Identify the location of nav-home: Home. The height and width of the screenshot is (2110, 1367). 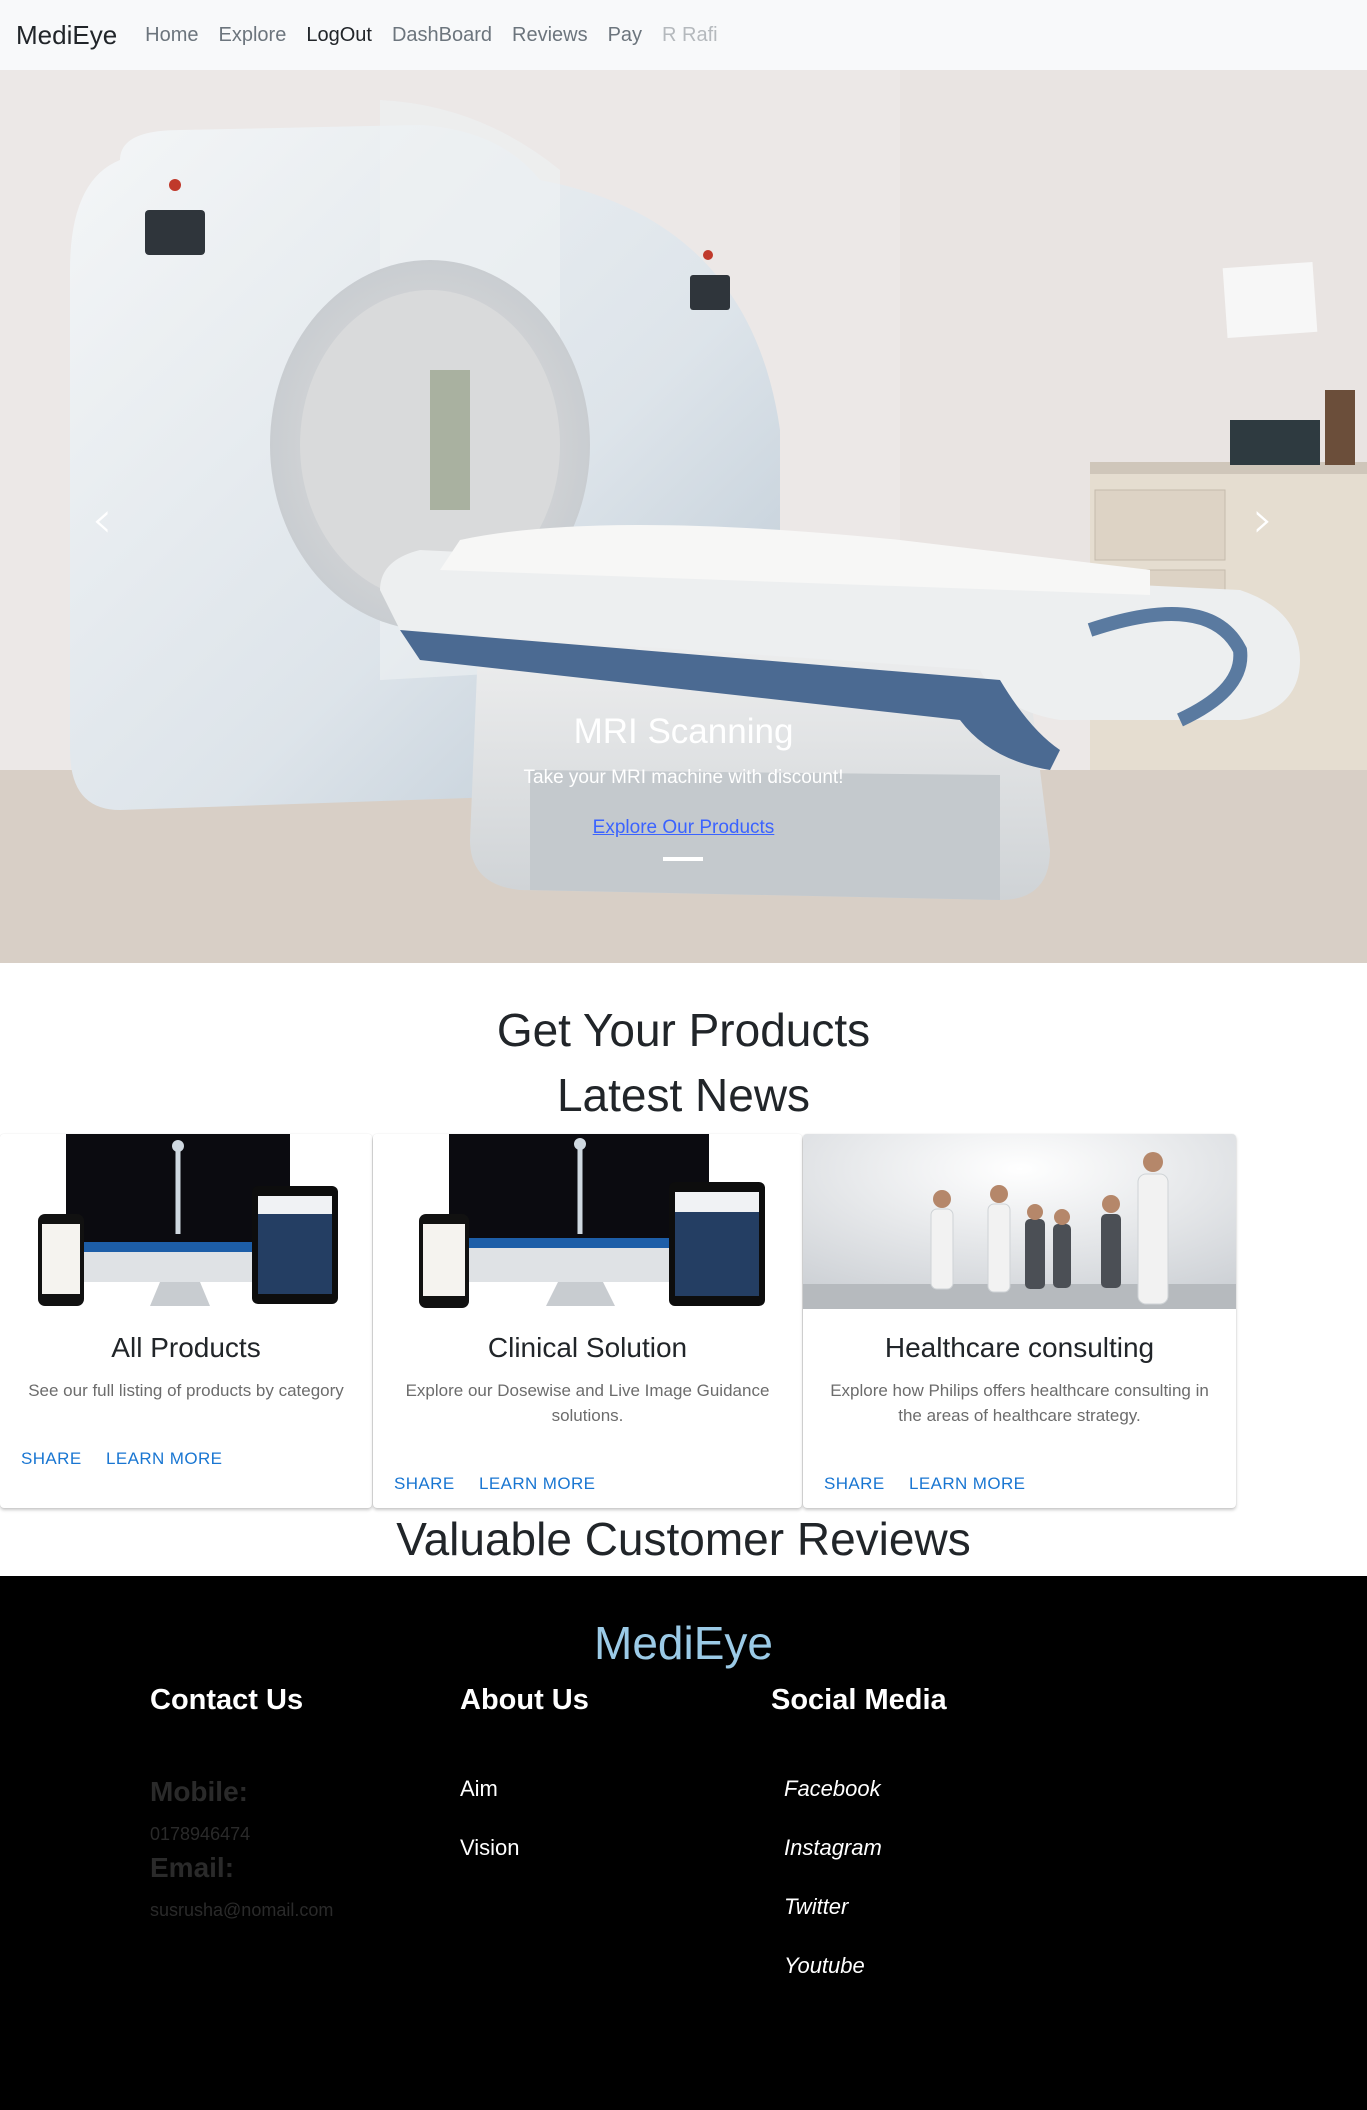
(171, 35).